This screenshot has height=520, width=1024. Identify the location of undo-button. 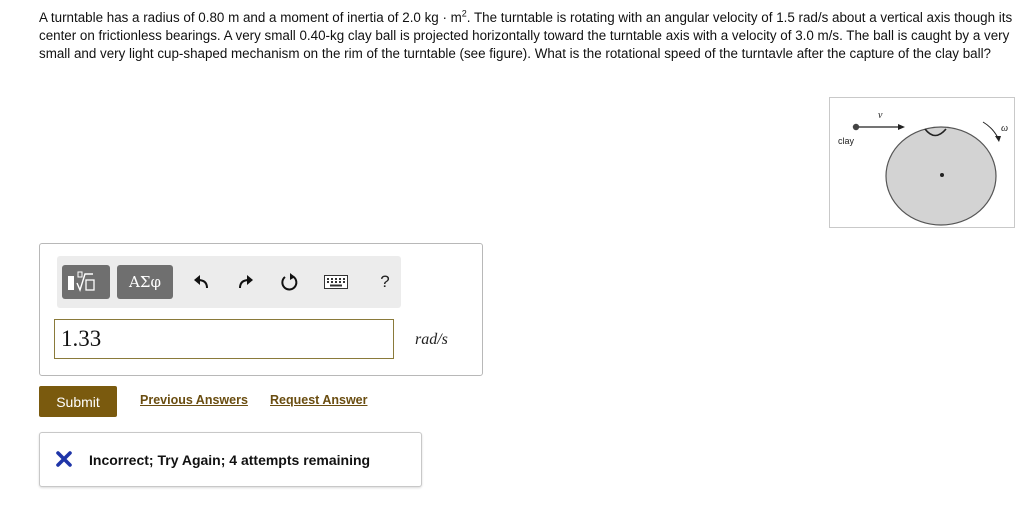
(202, 282).